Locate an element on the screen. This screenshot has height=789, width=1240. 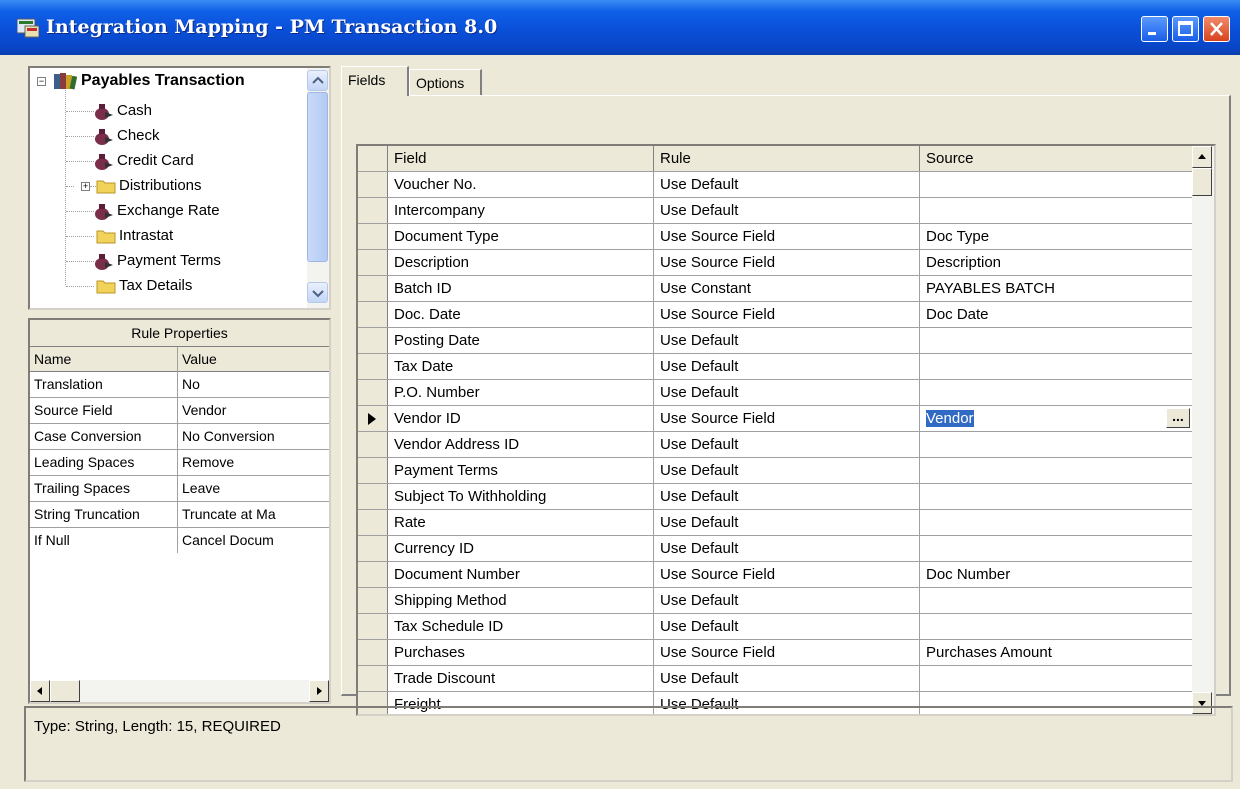
field-row: Document Type Use Source Field Doc Type is located at coordinates (776, 237).